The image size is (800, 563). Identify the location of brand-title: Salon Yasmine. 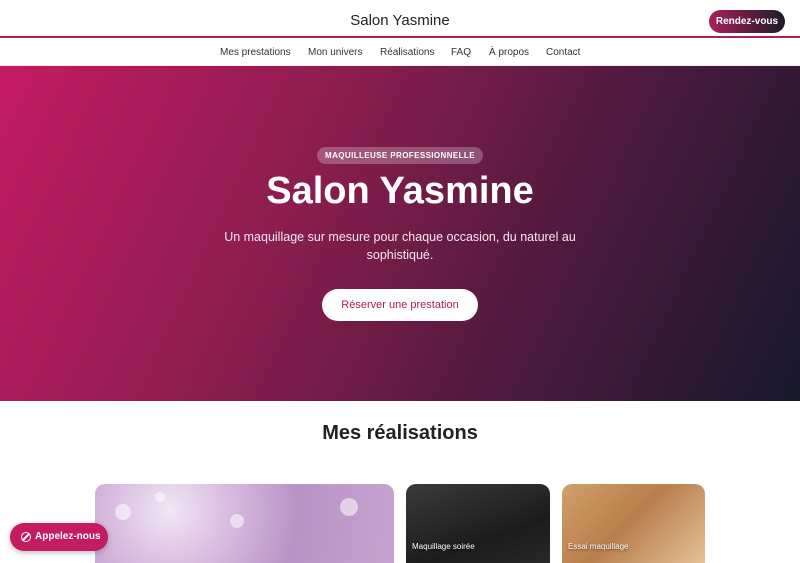
(400, 20).